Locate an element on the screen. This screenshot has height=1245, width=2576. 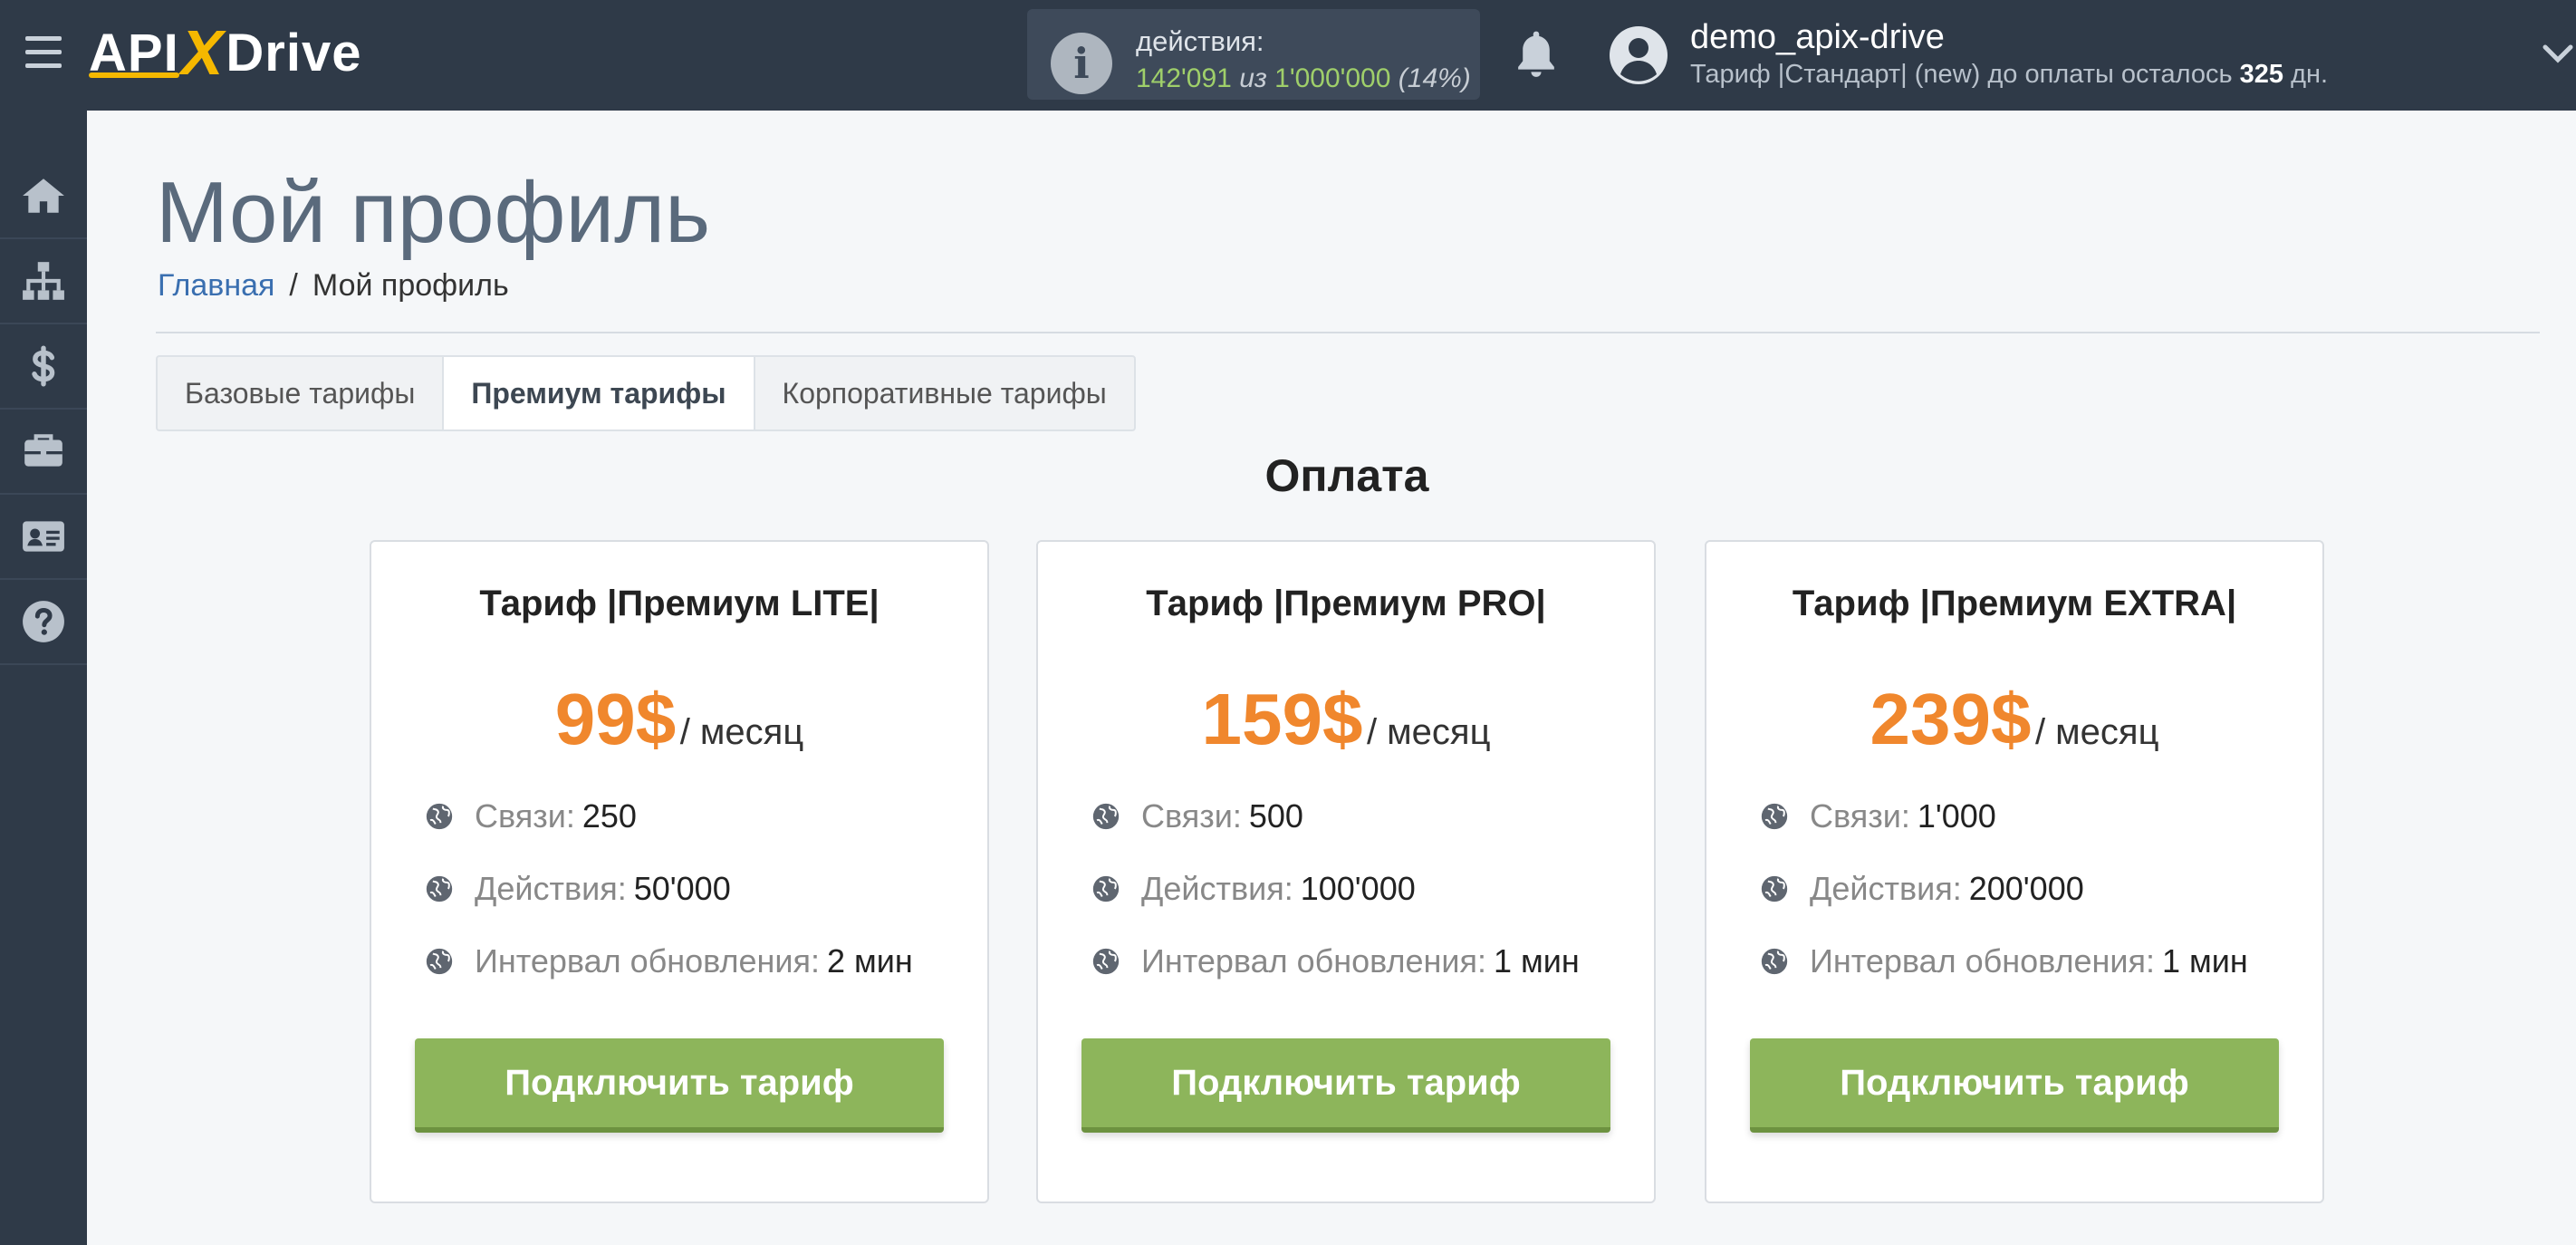
logo-x: X is located at coordinates (202, 53).